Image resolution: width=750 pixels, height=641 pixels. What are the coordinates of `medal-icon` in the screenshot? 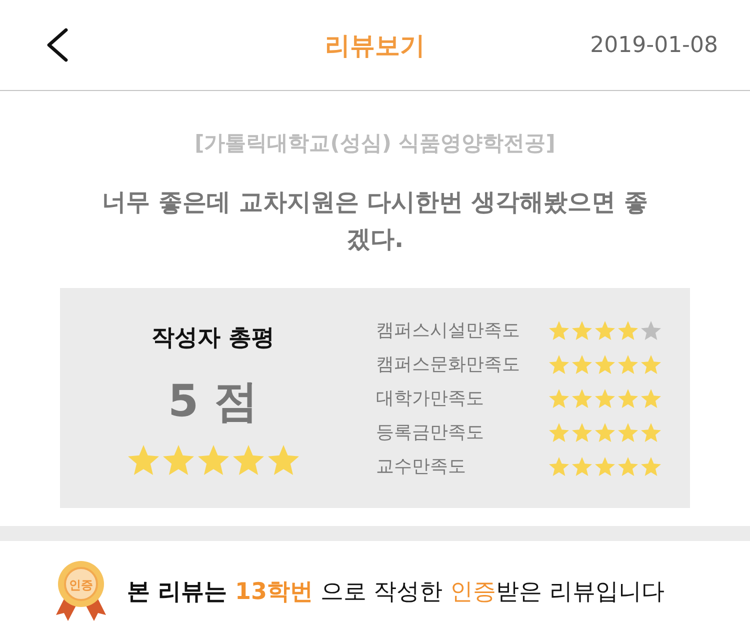 It's located at (81, 591).